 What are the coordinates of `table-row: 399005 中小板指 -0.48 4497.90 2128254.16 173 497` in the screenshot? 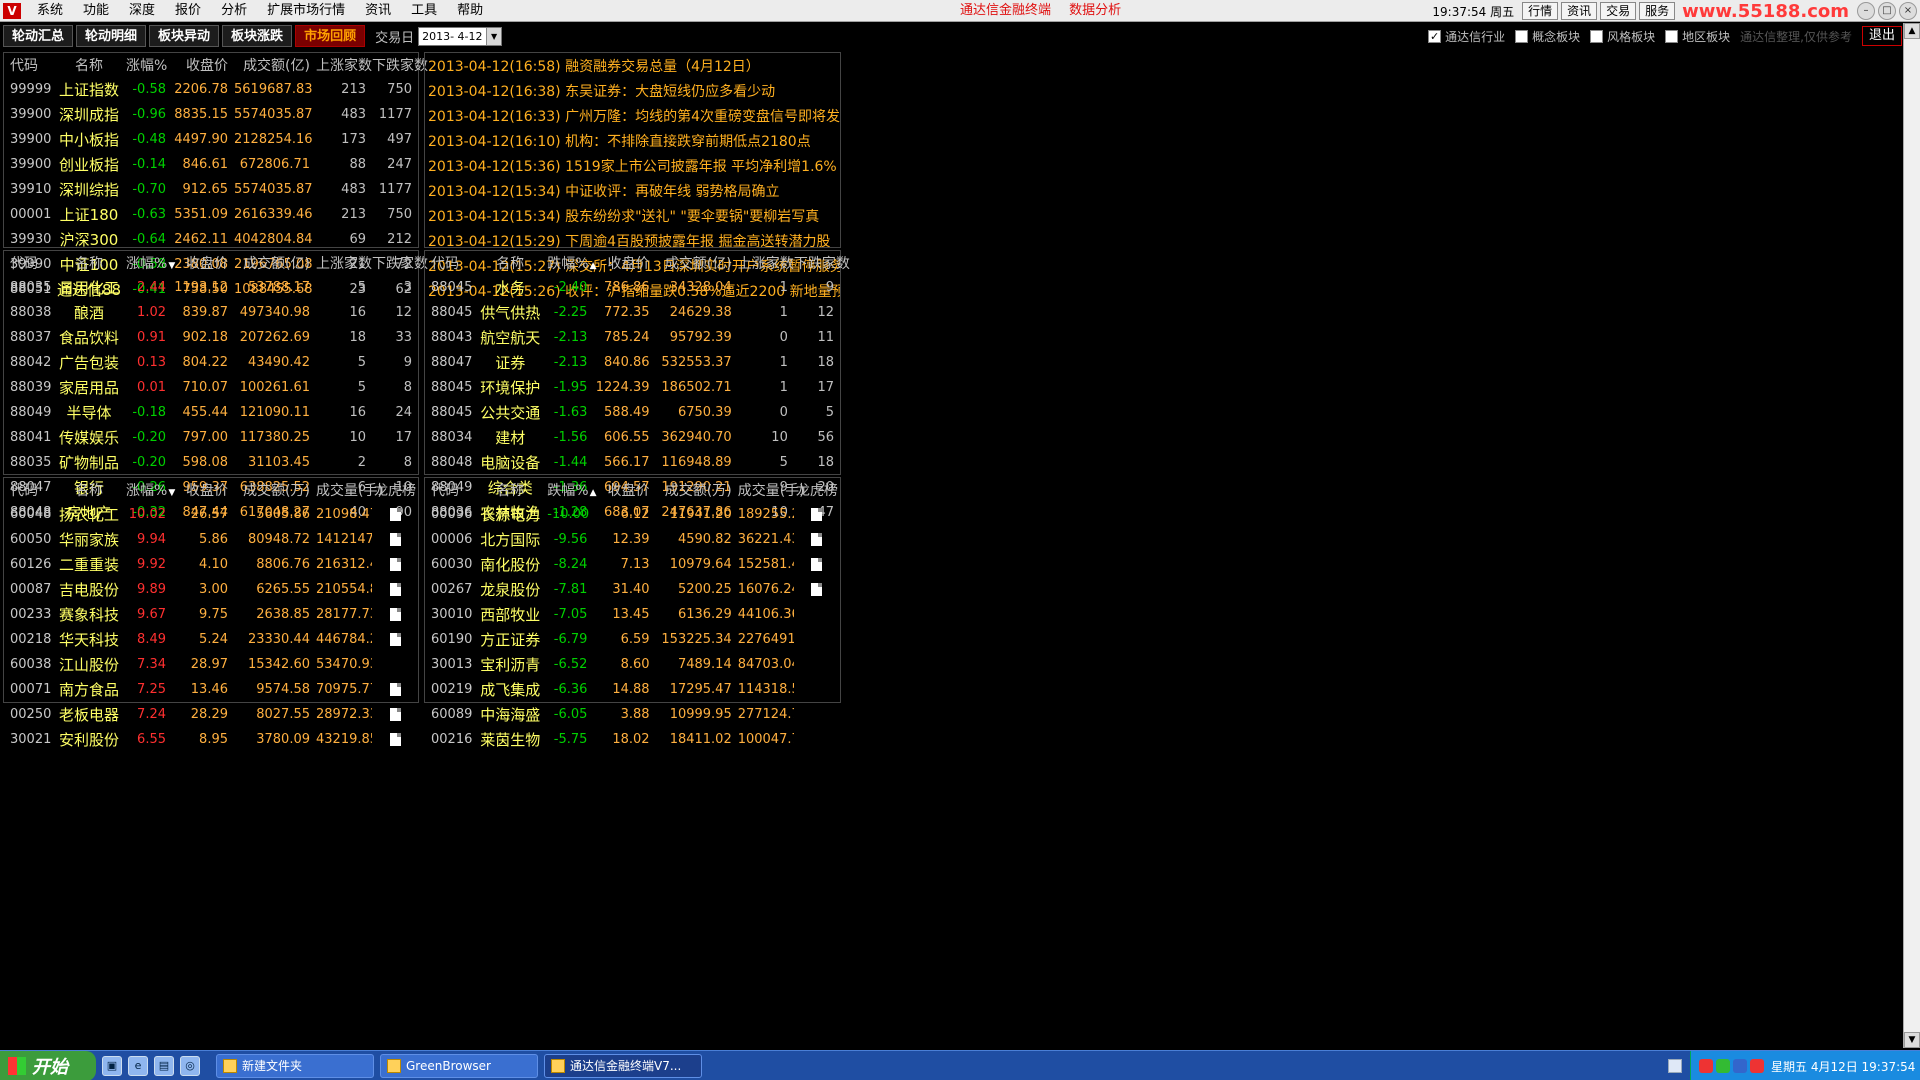 It's located at (211, 139).